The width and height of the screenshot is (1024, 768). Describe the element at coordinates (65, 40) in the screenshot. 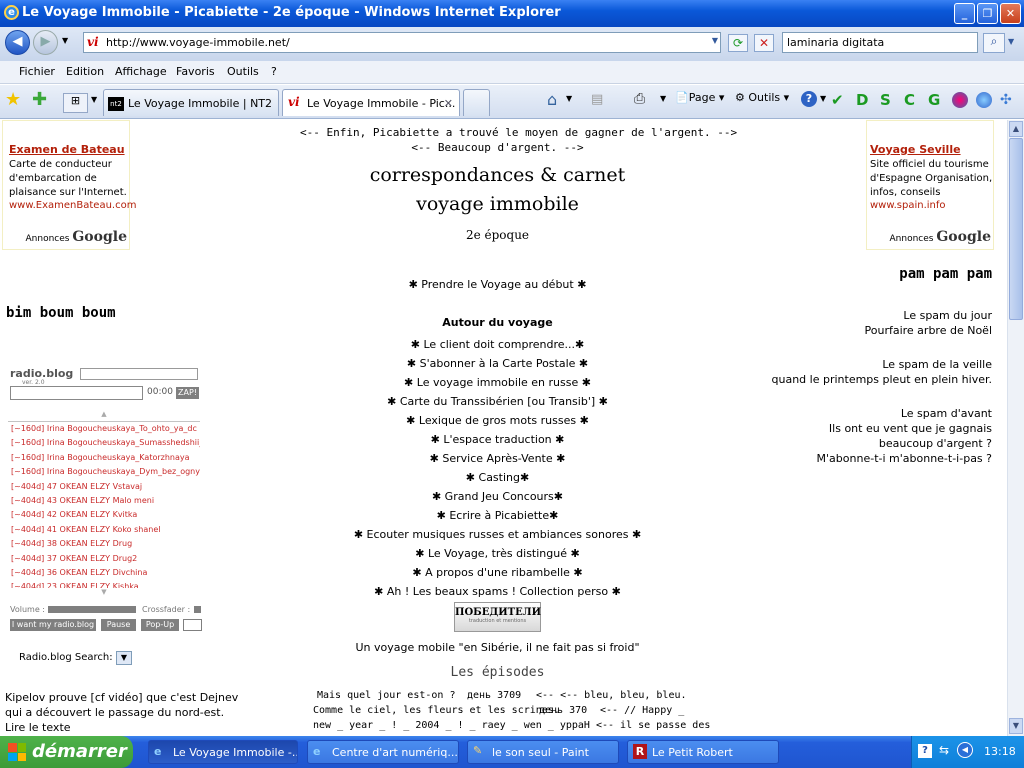

I see `history-dropdown-icon: ▼` at that location.